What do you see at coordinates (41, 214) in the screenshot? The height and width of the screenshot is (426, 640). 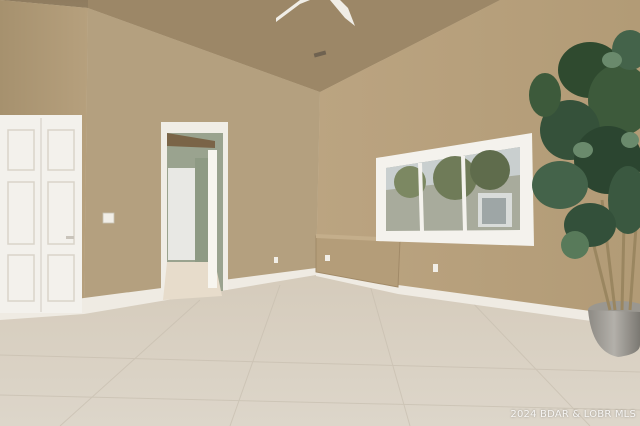 I see `closet-door` at bounding box center [41, 214].